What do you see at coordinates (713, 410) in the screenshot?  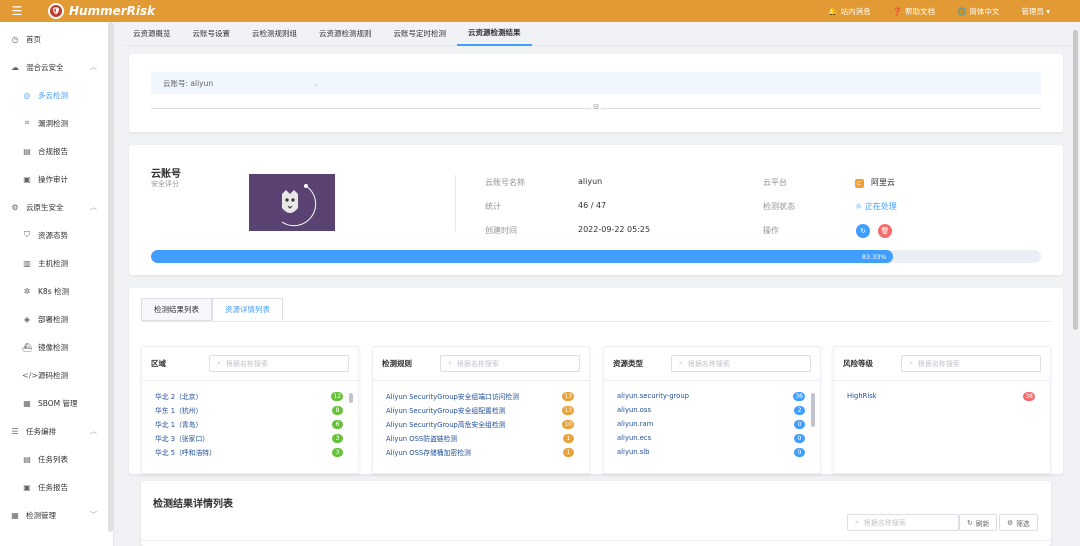 I see `list-item: aliyun.oss 2` at bounding box center [713, 410].